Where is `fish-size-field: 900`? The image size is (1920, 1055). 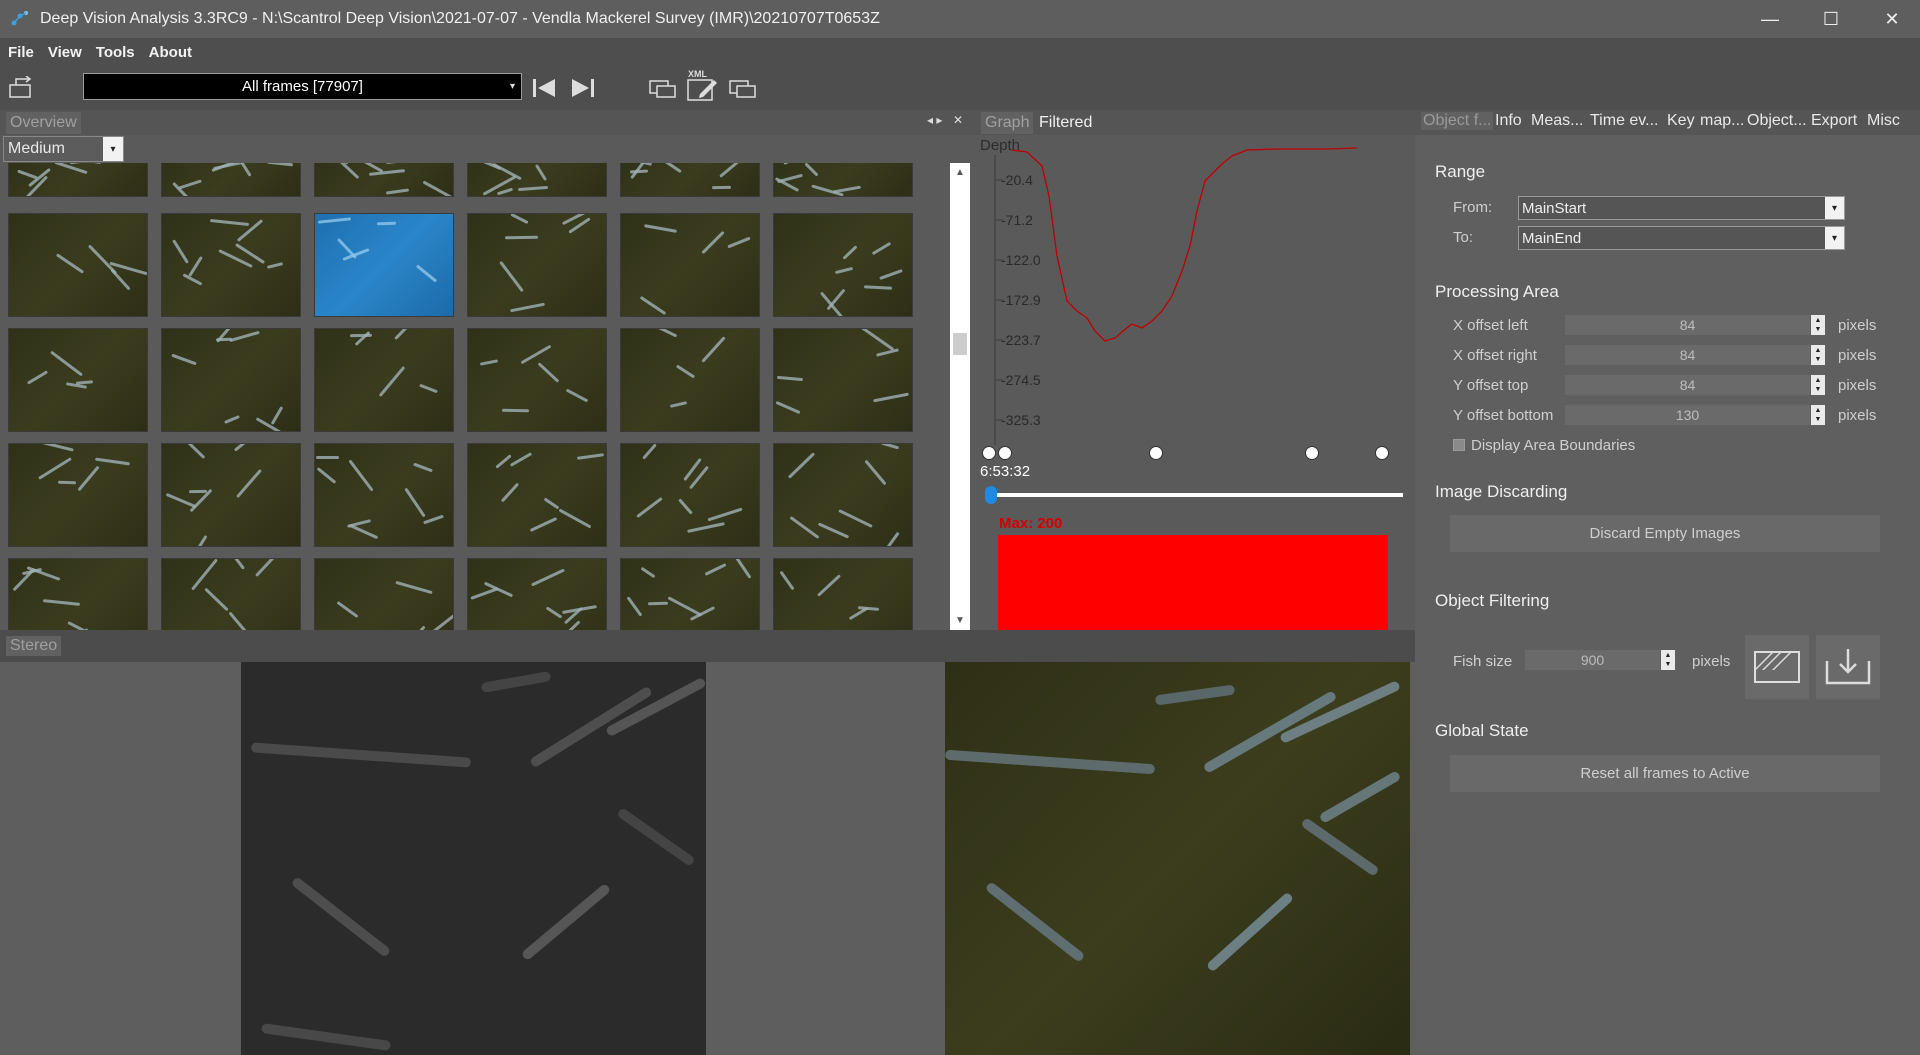 fish-size-field: 900 is located at coordinates (1592, 660).